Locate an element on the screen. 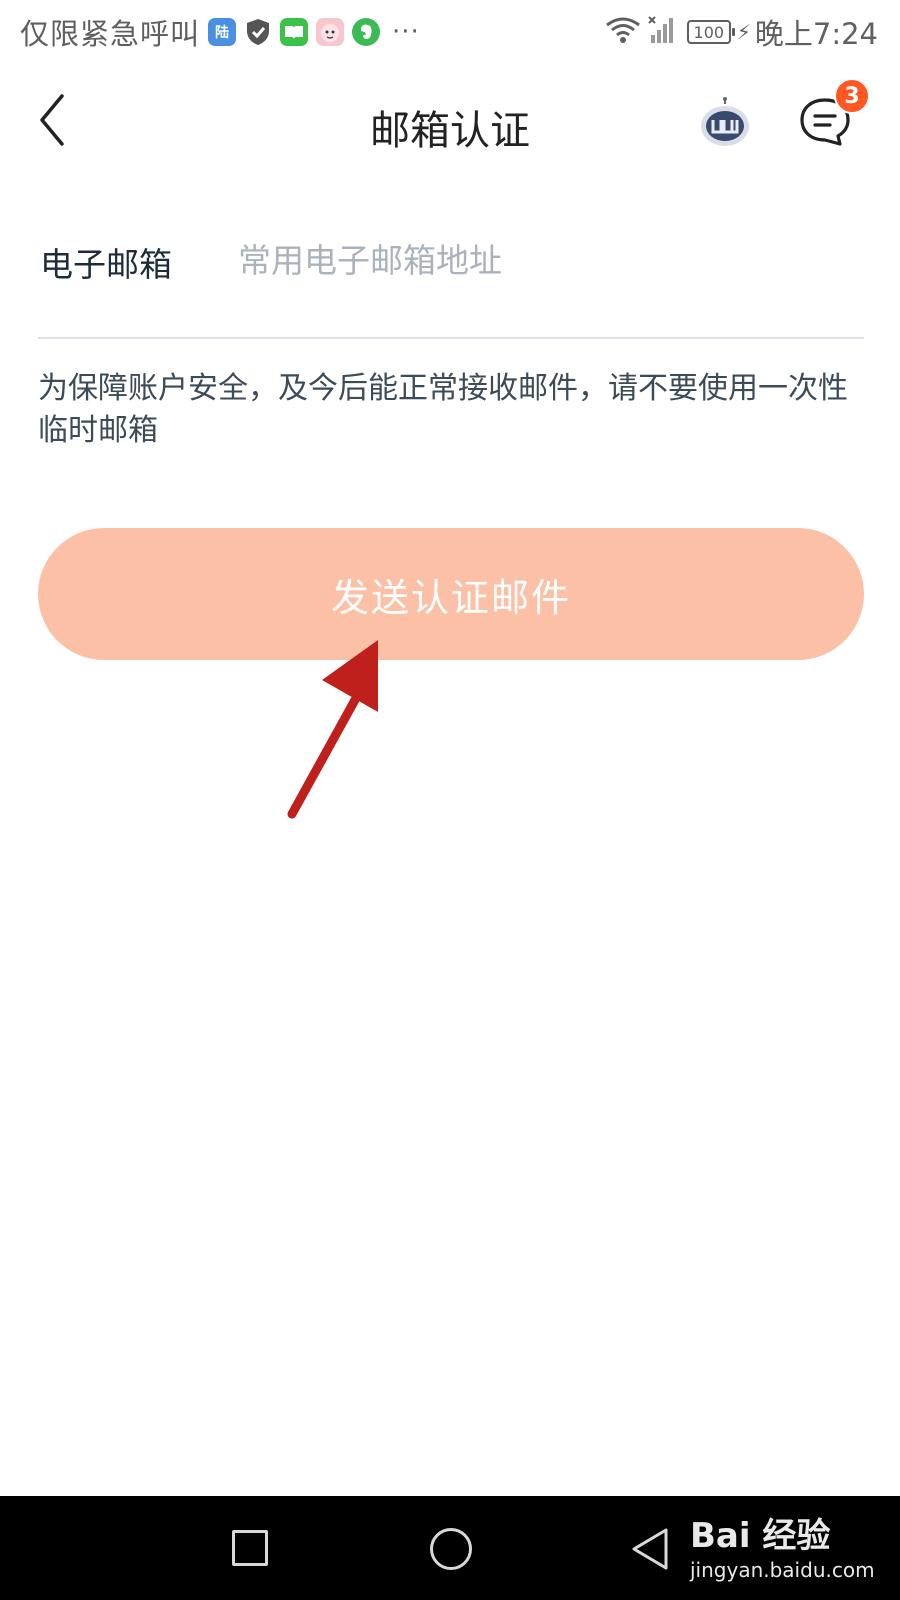  baidu-jingyan-watermark: Bai 经验 jingyan.baidu.com is located at coordinates (790, 1551).